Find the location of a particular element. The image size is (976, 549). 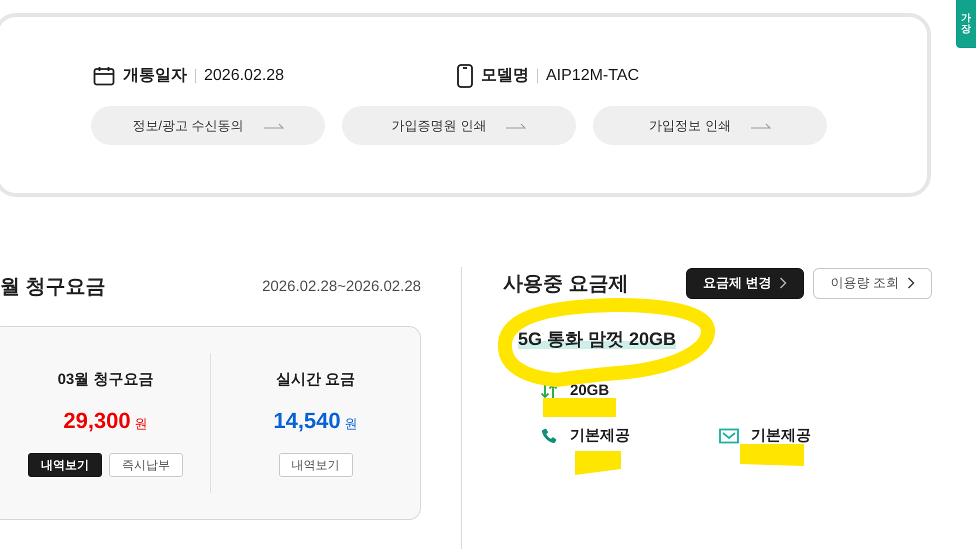

bill-label: 03월 청구요금 is located at coordinates (106, 380).